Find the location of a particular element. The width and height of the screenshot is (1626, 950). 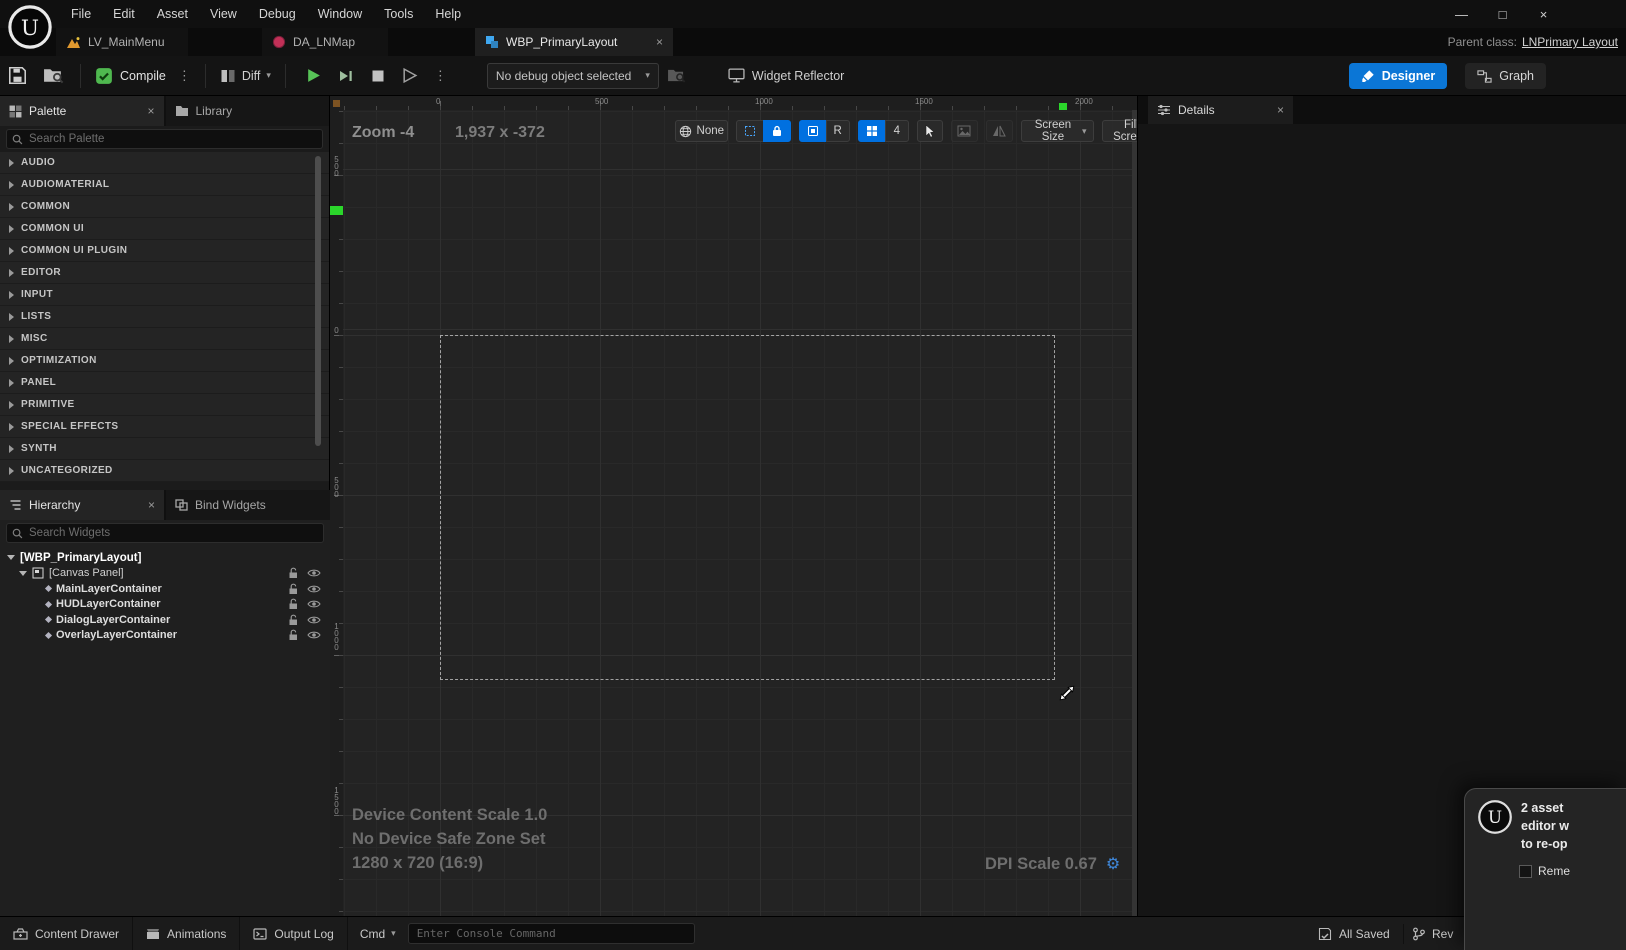

compile-options-kebab-icon: ⋮ is located at coordinates (184, 76).